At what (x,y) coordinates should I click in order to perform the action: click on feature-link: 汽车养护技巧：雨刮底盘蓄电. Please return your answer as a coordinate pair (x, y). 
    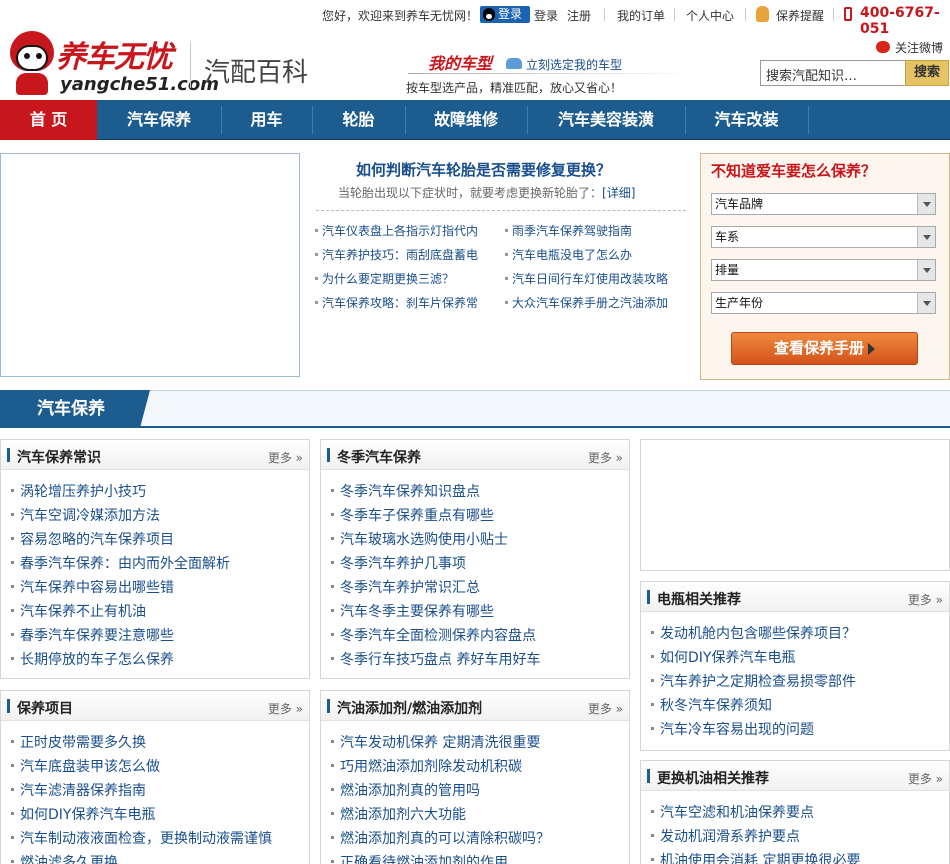
    Looking at the image, I should click on (396, 254).